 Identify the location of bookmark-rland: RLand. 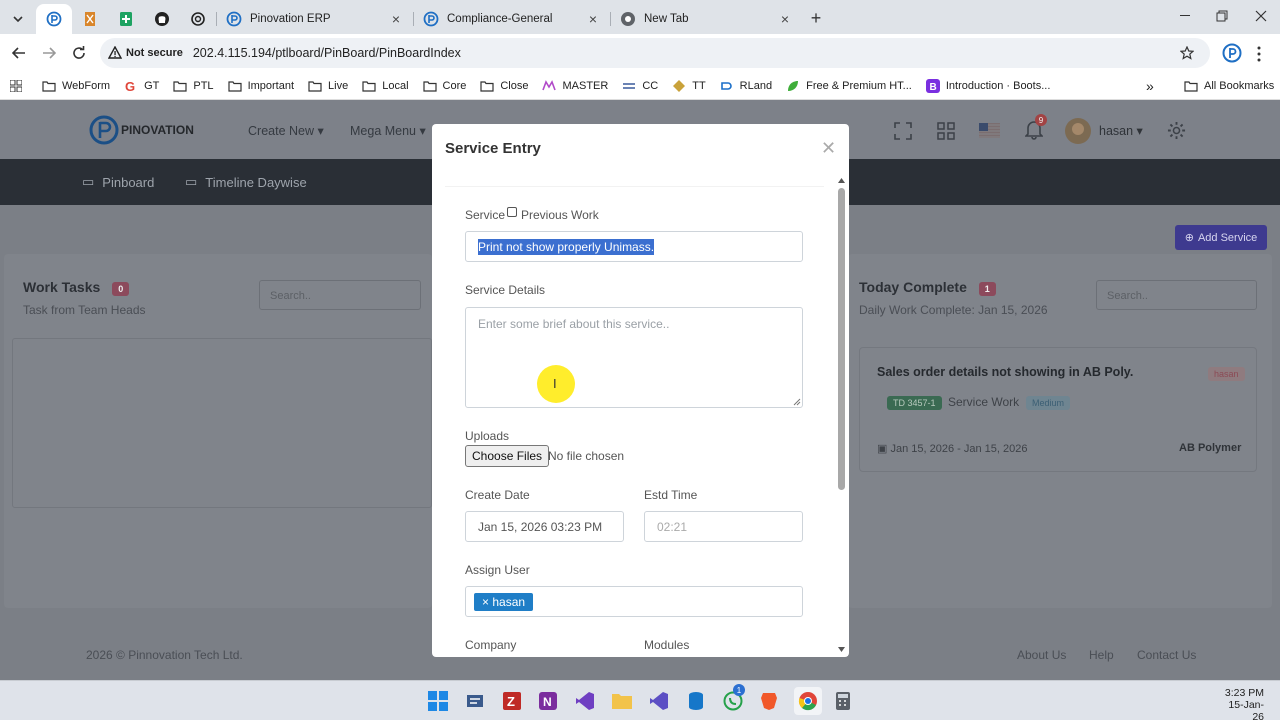
(746, 86).